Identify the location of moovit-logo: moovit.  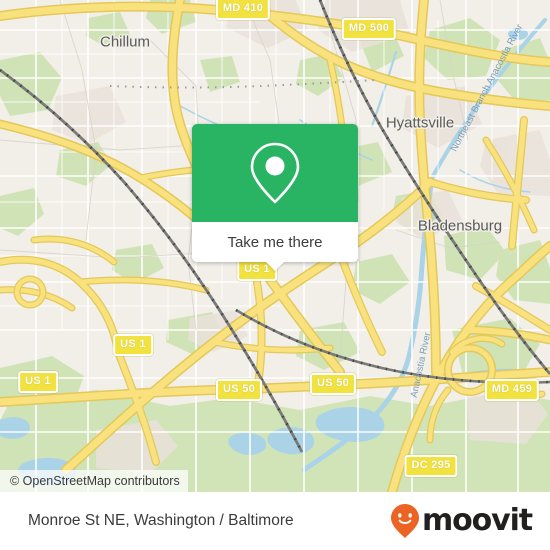
(461, 521).